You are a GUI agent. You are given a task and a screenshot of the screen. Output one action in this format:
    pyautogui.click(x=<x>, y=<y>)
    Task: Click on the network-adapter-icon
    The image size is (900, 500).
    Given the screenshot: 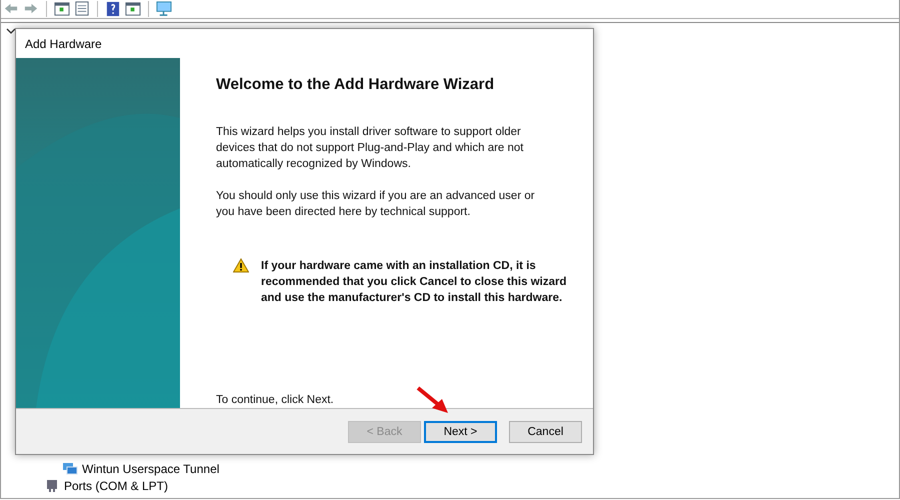 What is the action you would take?
    pyautogui.click(x=70, y=469)
    